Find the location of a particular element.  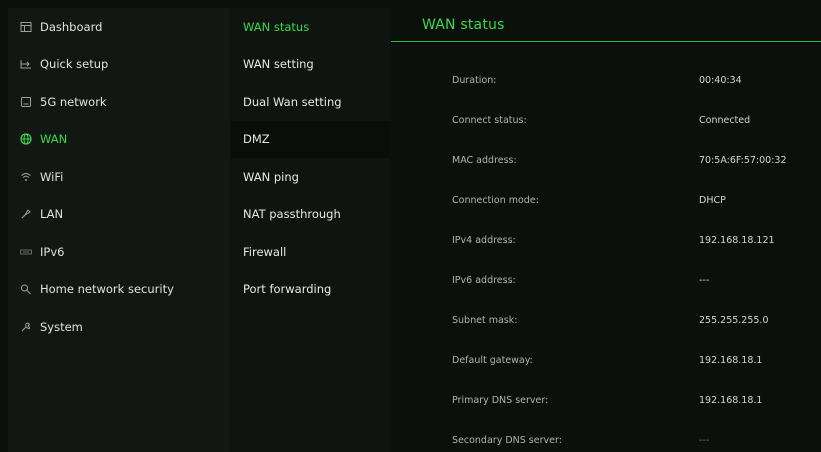

subnav-item-wan-ping: WAN ping is located at coordinates (310, 177).